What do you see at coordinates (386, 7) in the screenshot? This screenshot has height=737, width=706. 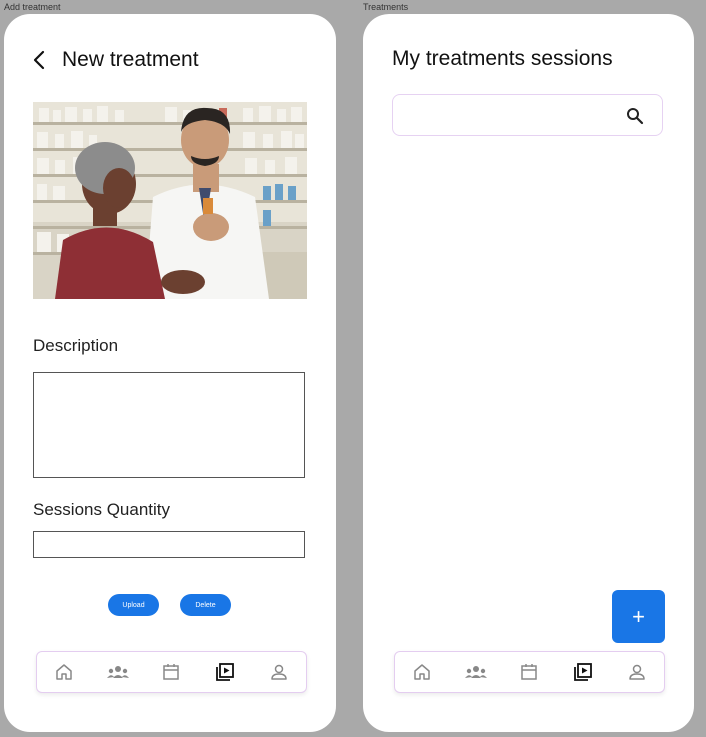 I see `frame-label-treatments: Treatments` at bounding box center [386, 7].